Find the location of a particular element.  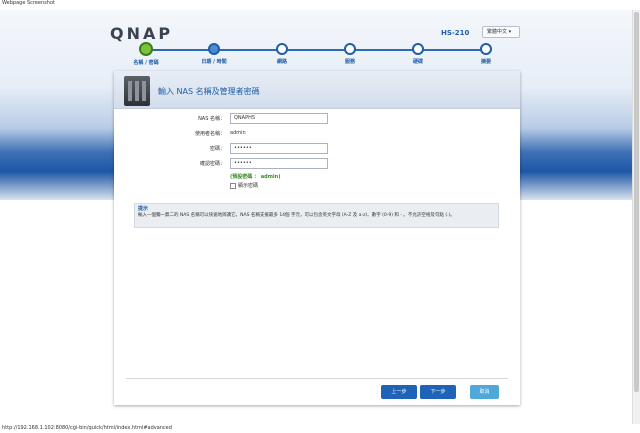

username-value: admin is located at coordinates (238, 133).